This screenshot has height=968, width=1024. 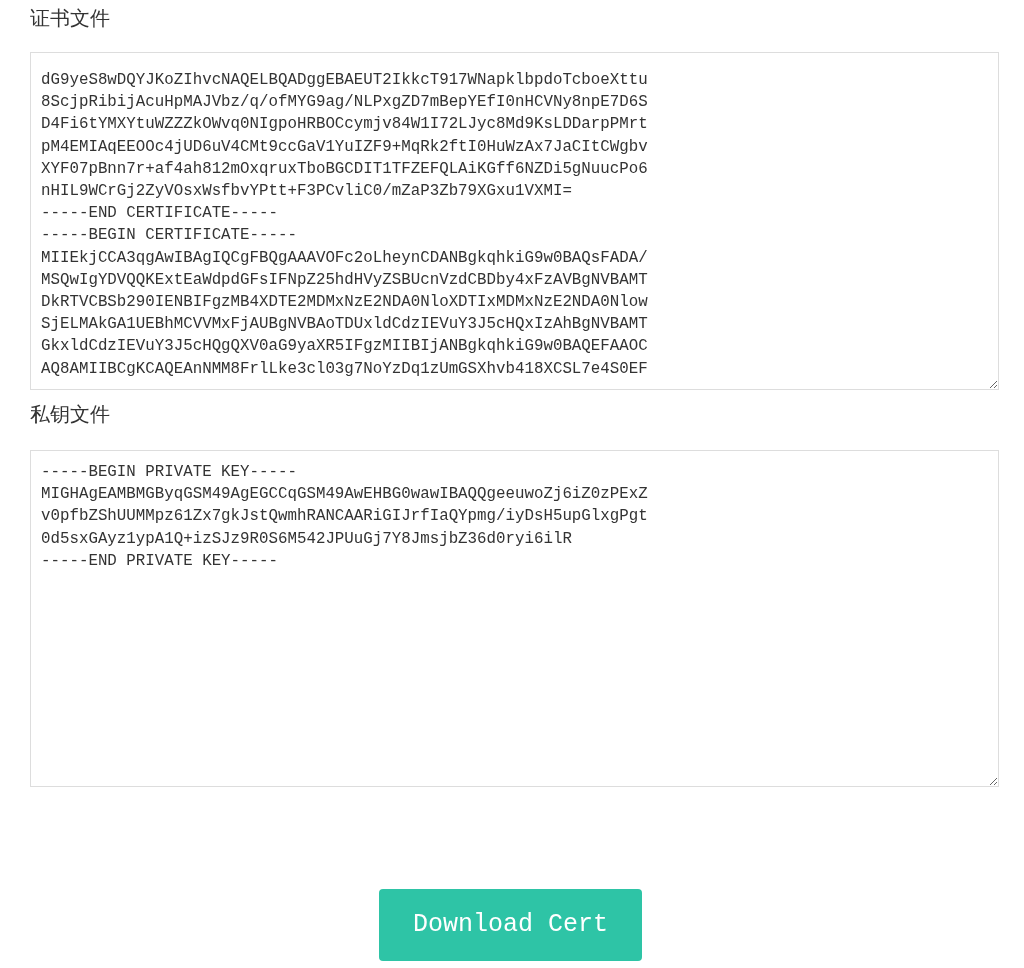 I want to click on field-label: 证书文件, so click(x=70, y=18).